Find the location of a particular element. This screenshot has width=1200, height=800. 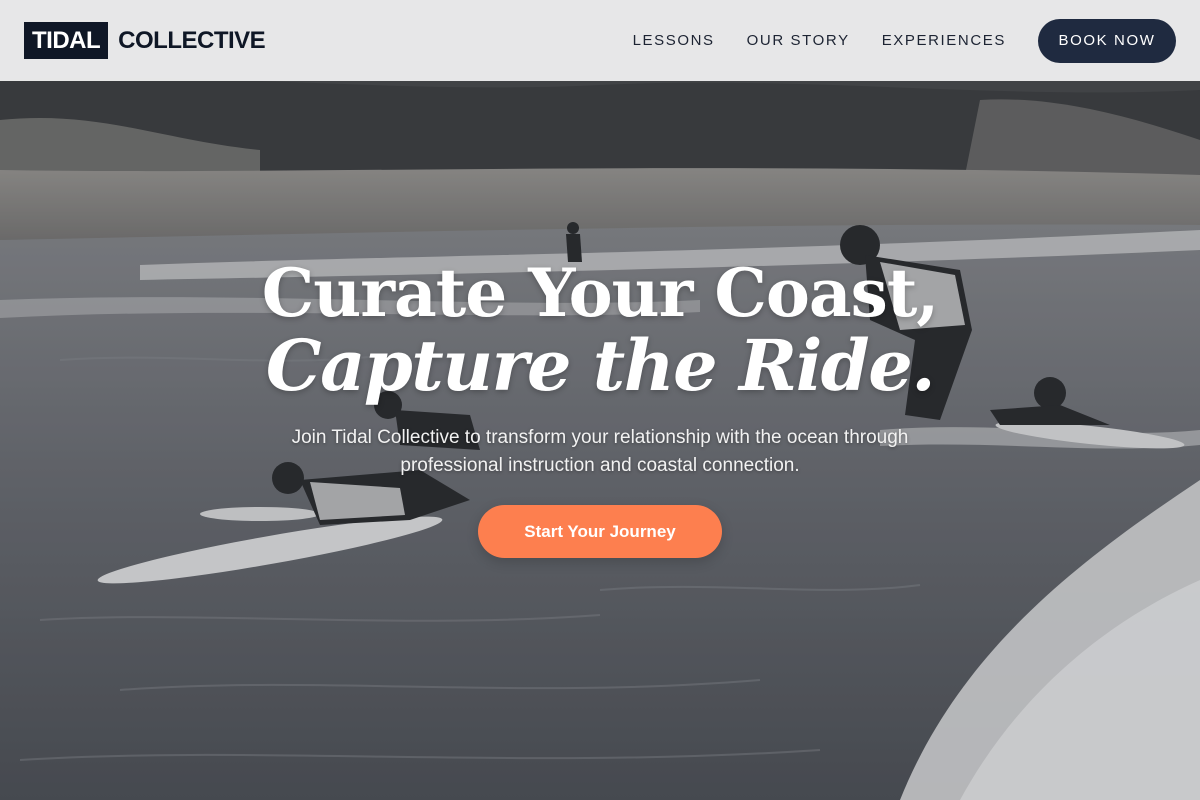

book-now-button: BOOK NOW is located at coordinates (1107, 40).